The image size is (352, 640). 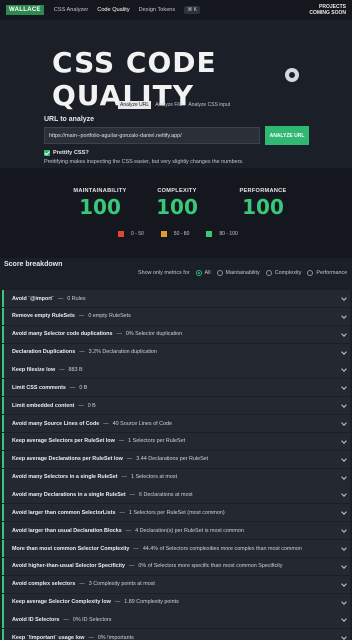 What do you see at coordinates (109, 316) in the screenshot?
I see `metric-value: 0 empty RuleSets` at bounding box center [109, 316].